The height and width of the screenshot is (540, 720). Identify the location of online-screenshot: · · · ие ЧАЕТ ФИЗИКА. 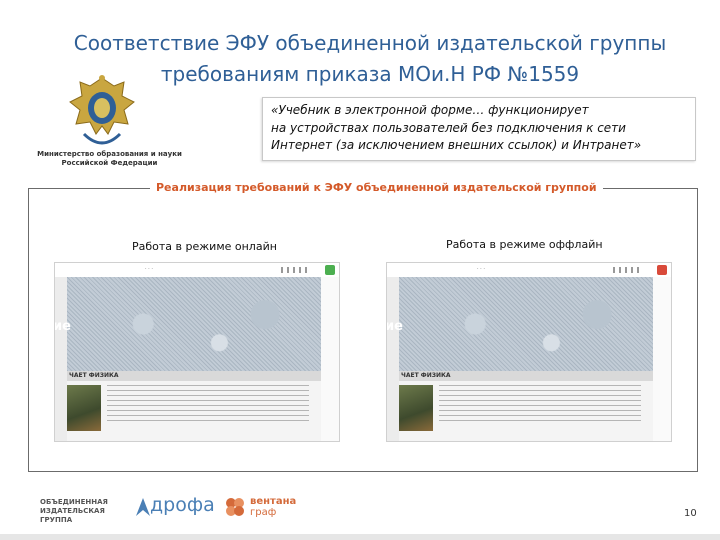
(197, 352).